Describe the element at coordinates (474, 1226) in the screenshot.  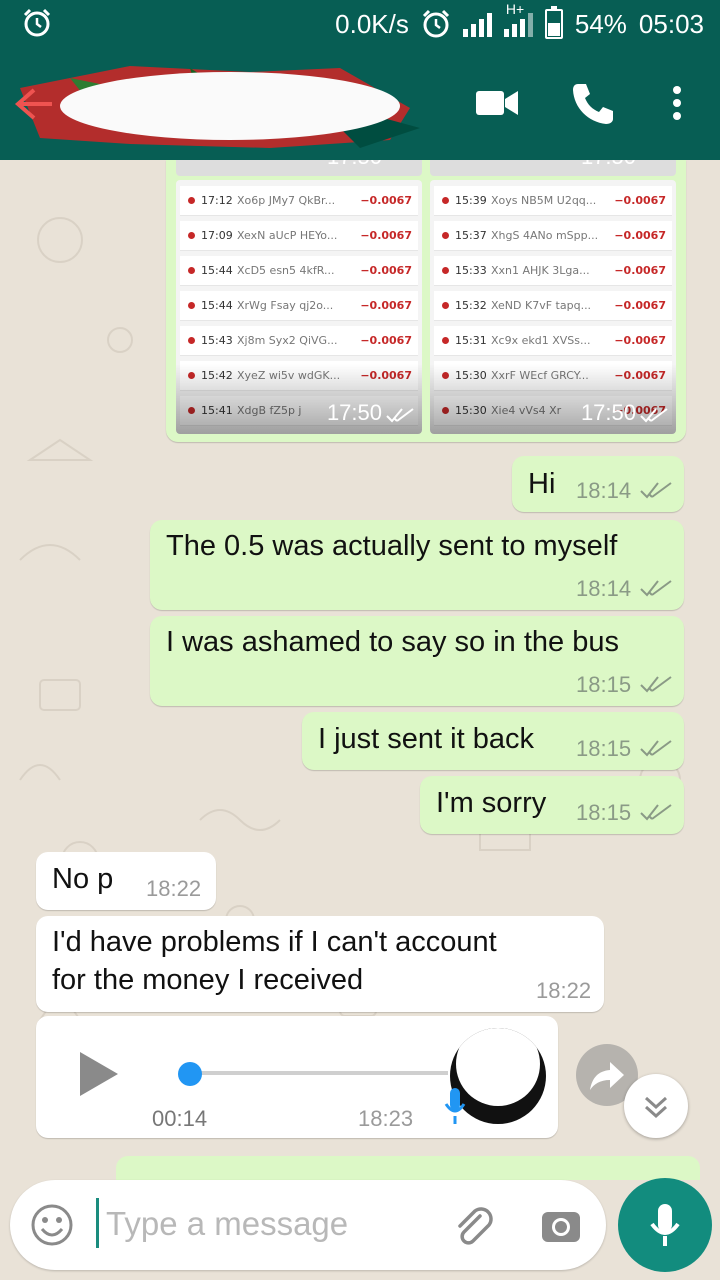
I see `attach-icon` at that location.